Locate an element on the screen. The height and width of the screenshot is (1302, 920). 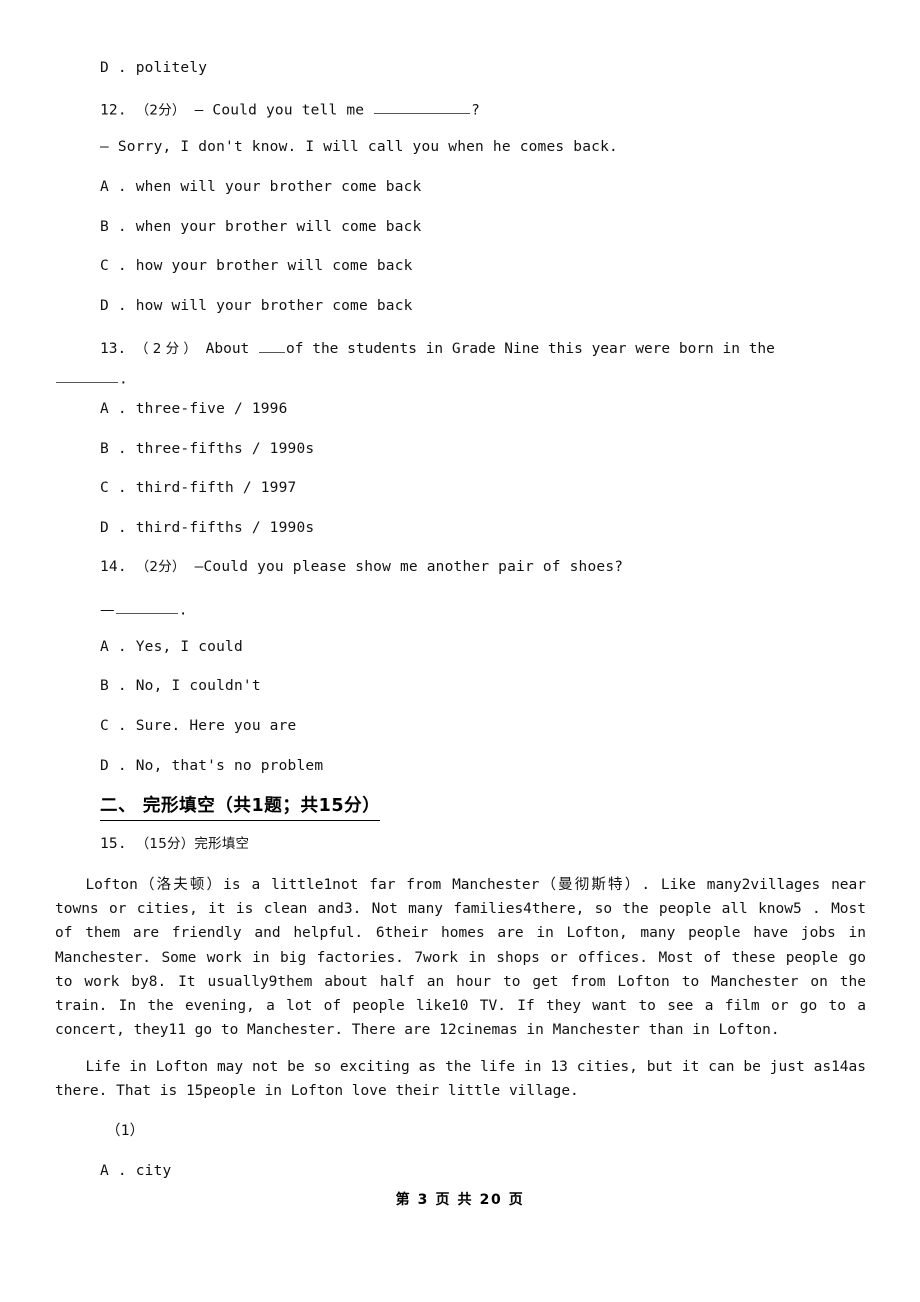
question-12-option-b: B . when your brother will come back is located at coordinates (261, 227).